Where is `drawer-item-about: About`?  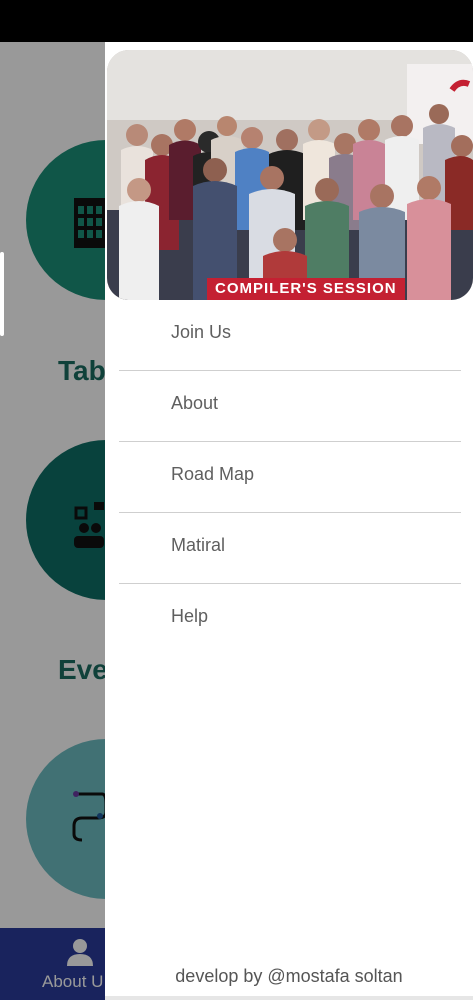 drawer-item-about: About is located at coordinates (290, 406).